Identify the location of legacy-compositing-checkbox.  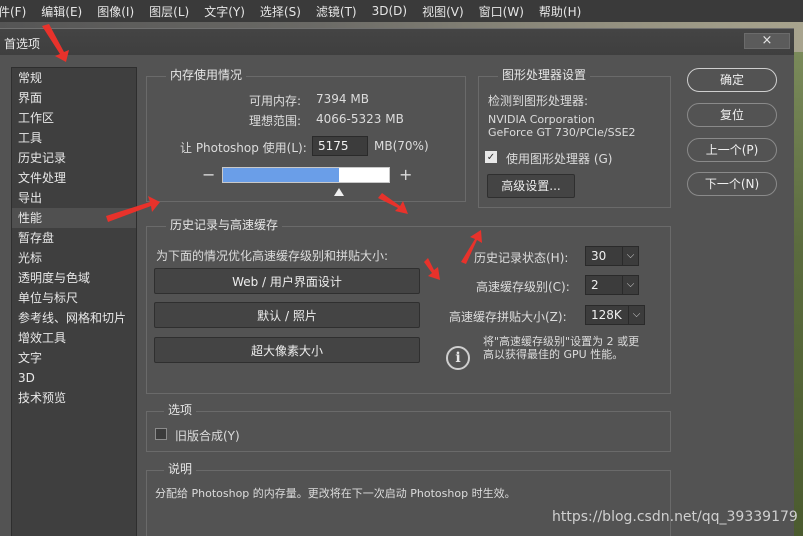
(161, 434).